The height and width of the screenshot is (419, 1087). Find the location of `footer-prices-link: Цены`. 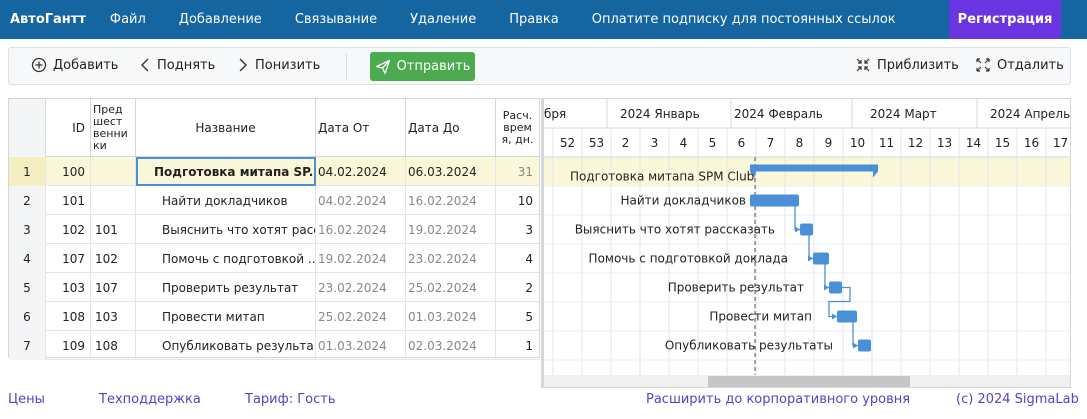

footer-prices-link: Цены is located at coordinates (26, 399).